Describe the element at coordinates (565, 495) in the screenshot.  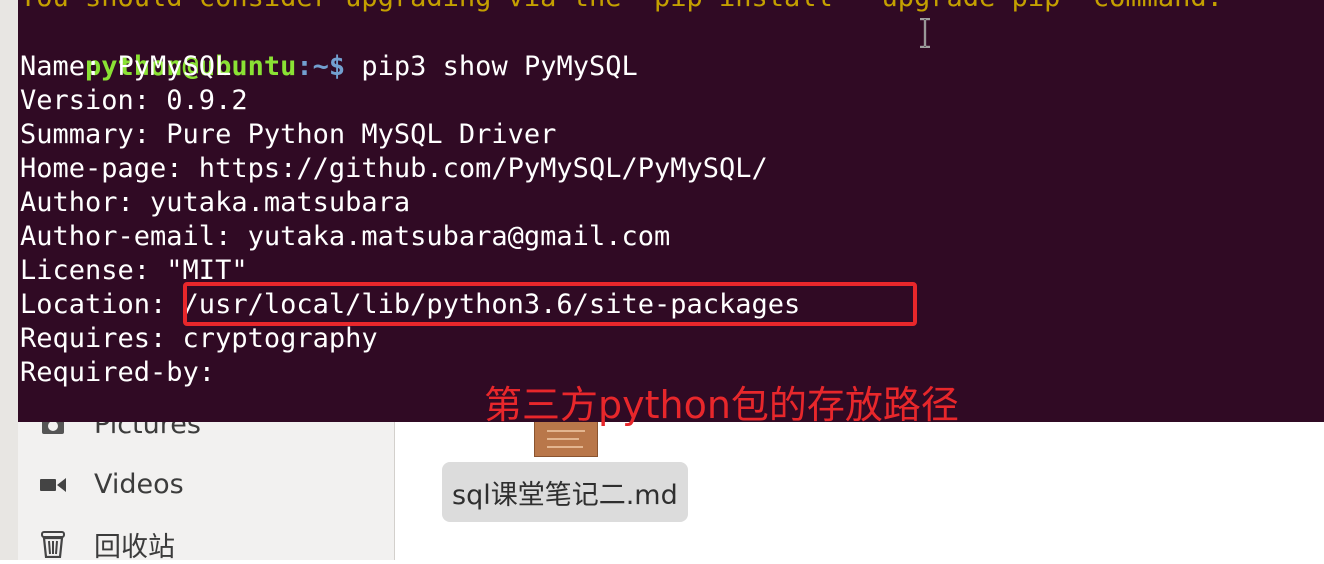
I see `file-name: sql课堂笔记二.md` at that location.